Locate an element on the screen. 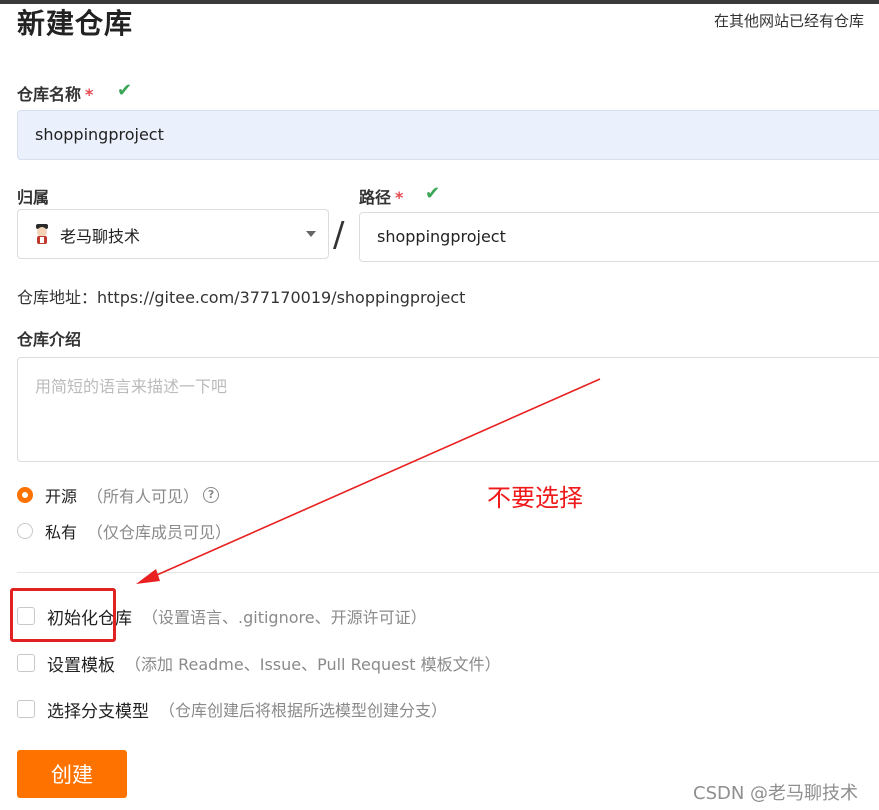  annotation-arrow is located at coordinates (368, 481).